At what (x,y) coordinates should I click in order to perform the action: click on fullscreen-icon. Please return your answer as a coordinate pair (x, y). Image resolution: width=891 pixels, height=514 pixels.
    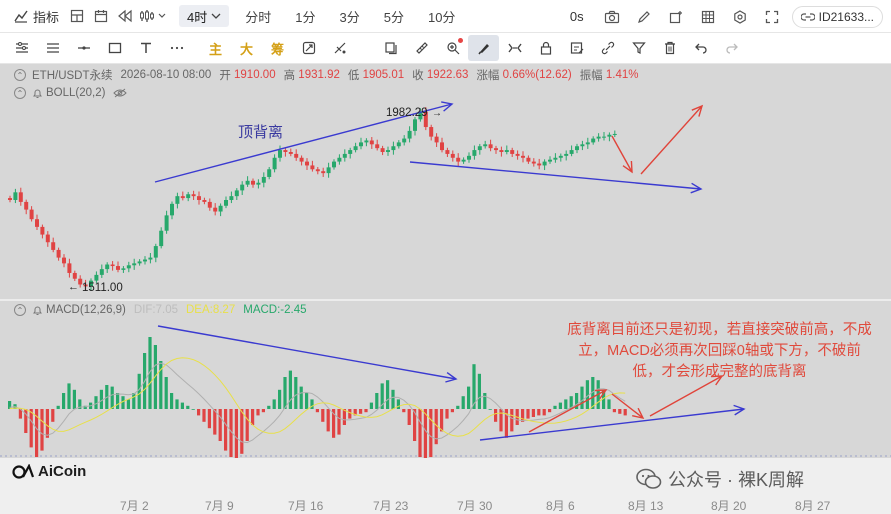
    Looking at the image, I should click on (772, 17).